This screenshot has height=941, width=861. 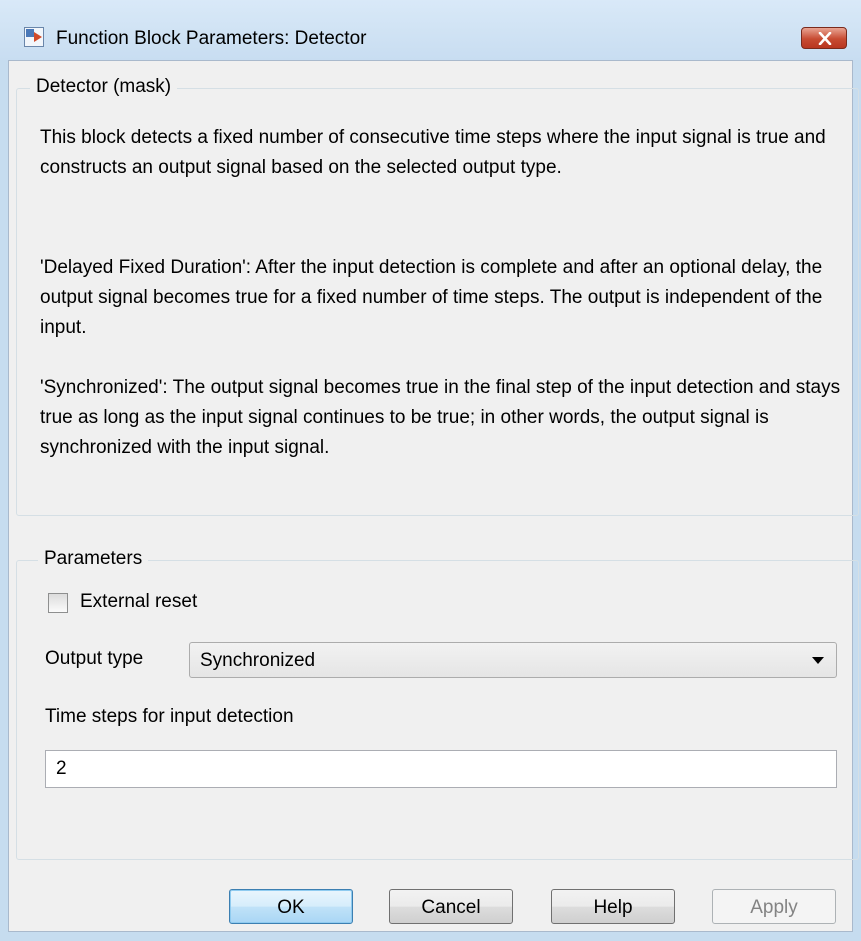 What do you see at coordinates (613, 906) in the screenshot?
I see `help-button: Help` at bounding box center [613, 906].